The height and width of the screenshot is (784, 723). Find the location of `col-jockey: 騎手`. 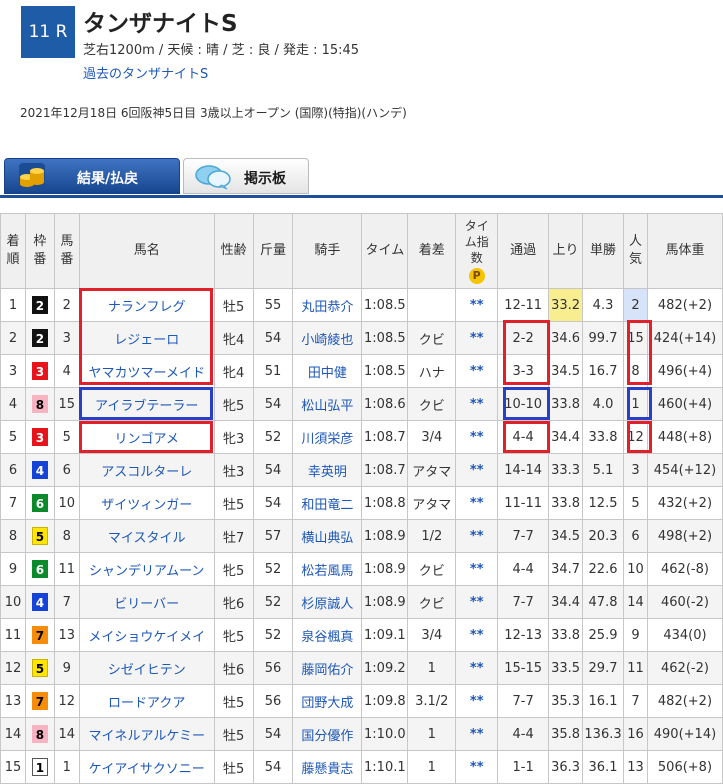

col-jockey: 騎手 is located at coordinates (327, 251).